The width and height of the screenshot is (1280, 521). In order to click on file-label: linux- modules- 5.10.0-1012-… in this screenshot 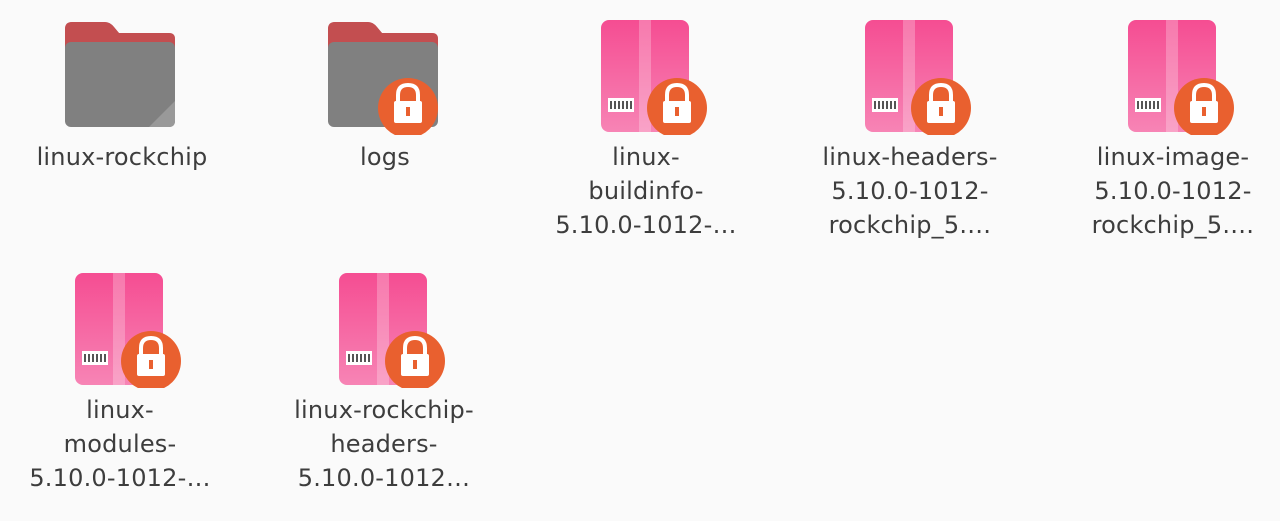, I will do `click(120, 444)`.